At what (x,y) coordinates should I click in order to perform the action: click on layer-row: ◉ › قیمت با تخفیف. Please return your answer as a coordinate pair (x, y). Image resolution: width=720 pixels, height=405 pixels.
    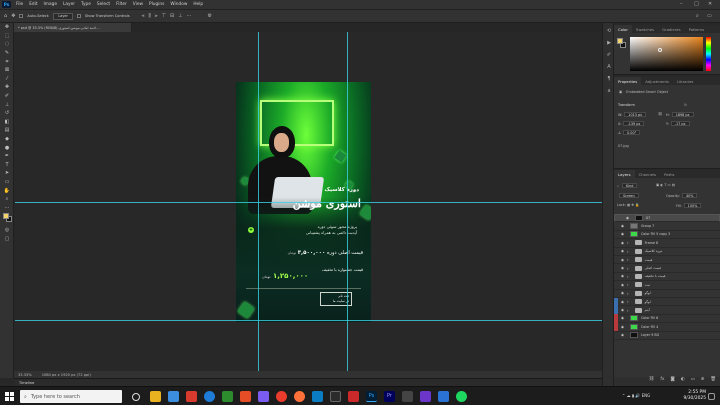
    Looking at the image, I should click on (667, 277).